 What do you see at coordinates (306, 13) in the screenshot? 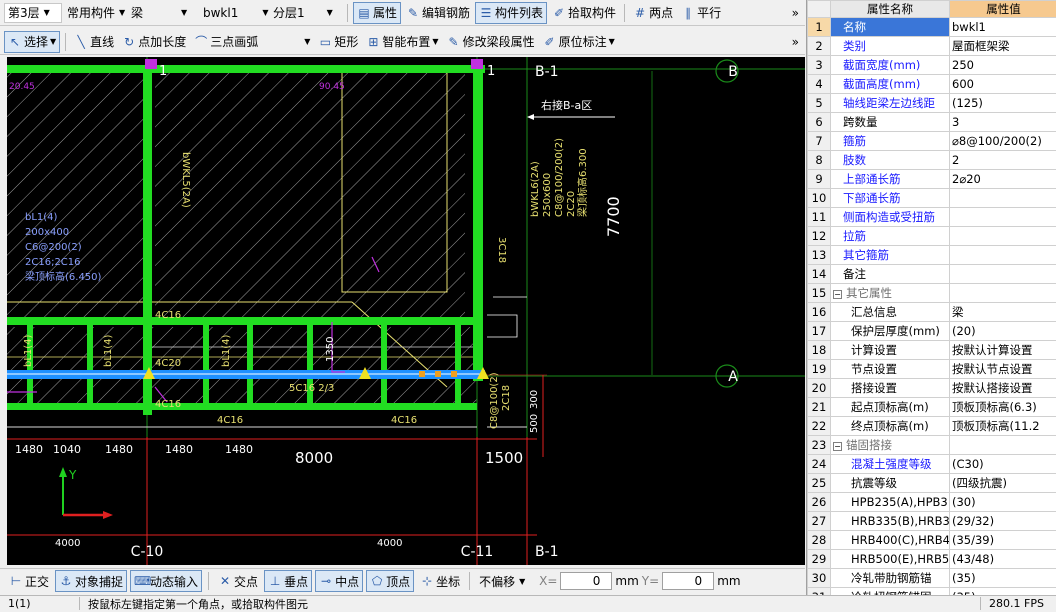
I see `layer-select: 分层1▼` at bounding box center [306, 13].